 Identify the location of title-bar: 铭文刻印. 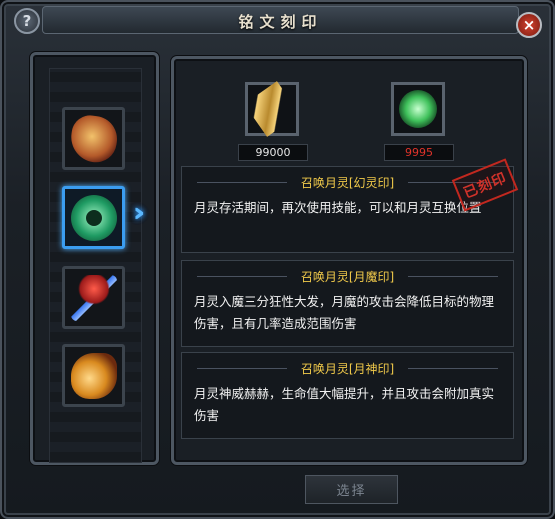
(280, 20).